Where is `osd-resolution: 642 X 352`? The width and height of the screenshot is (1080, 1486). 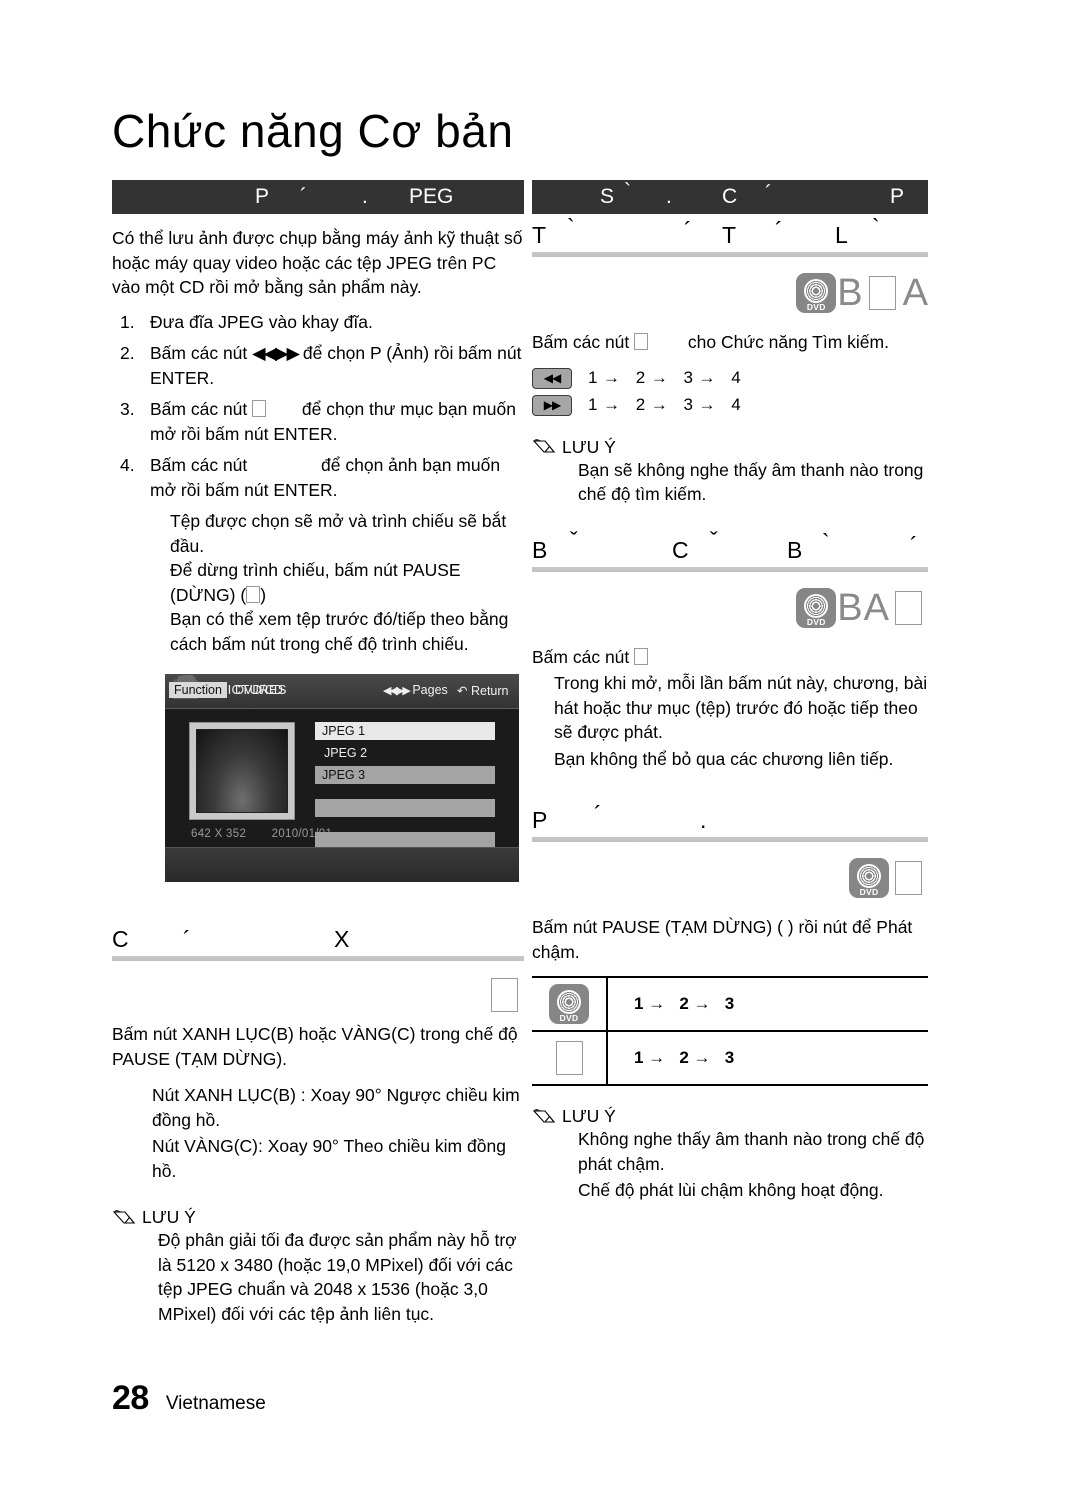
osd-resolution: 642 X 352 is located at coordinates (219, 834).